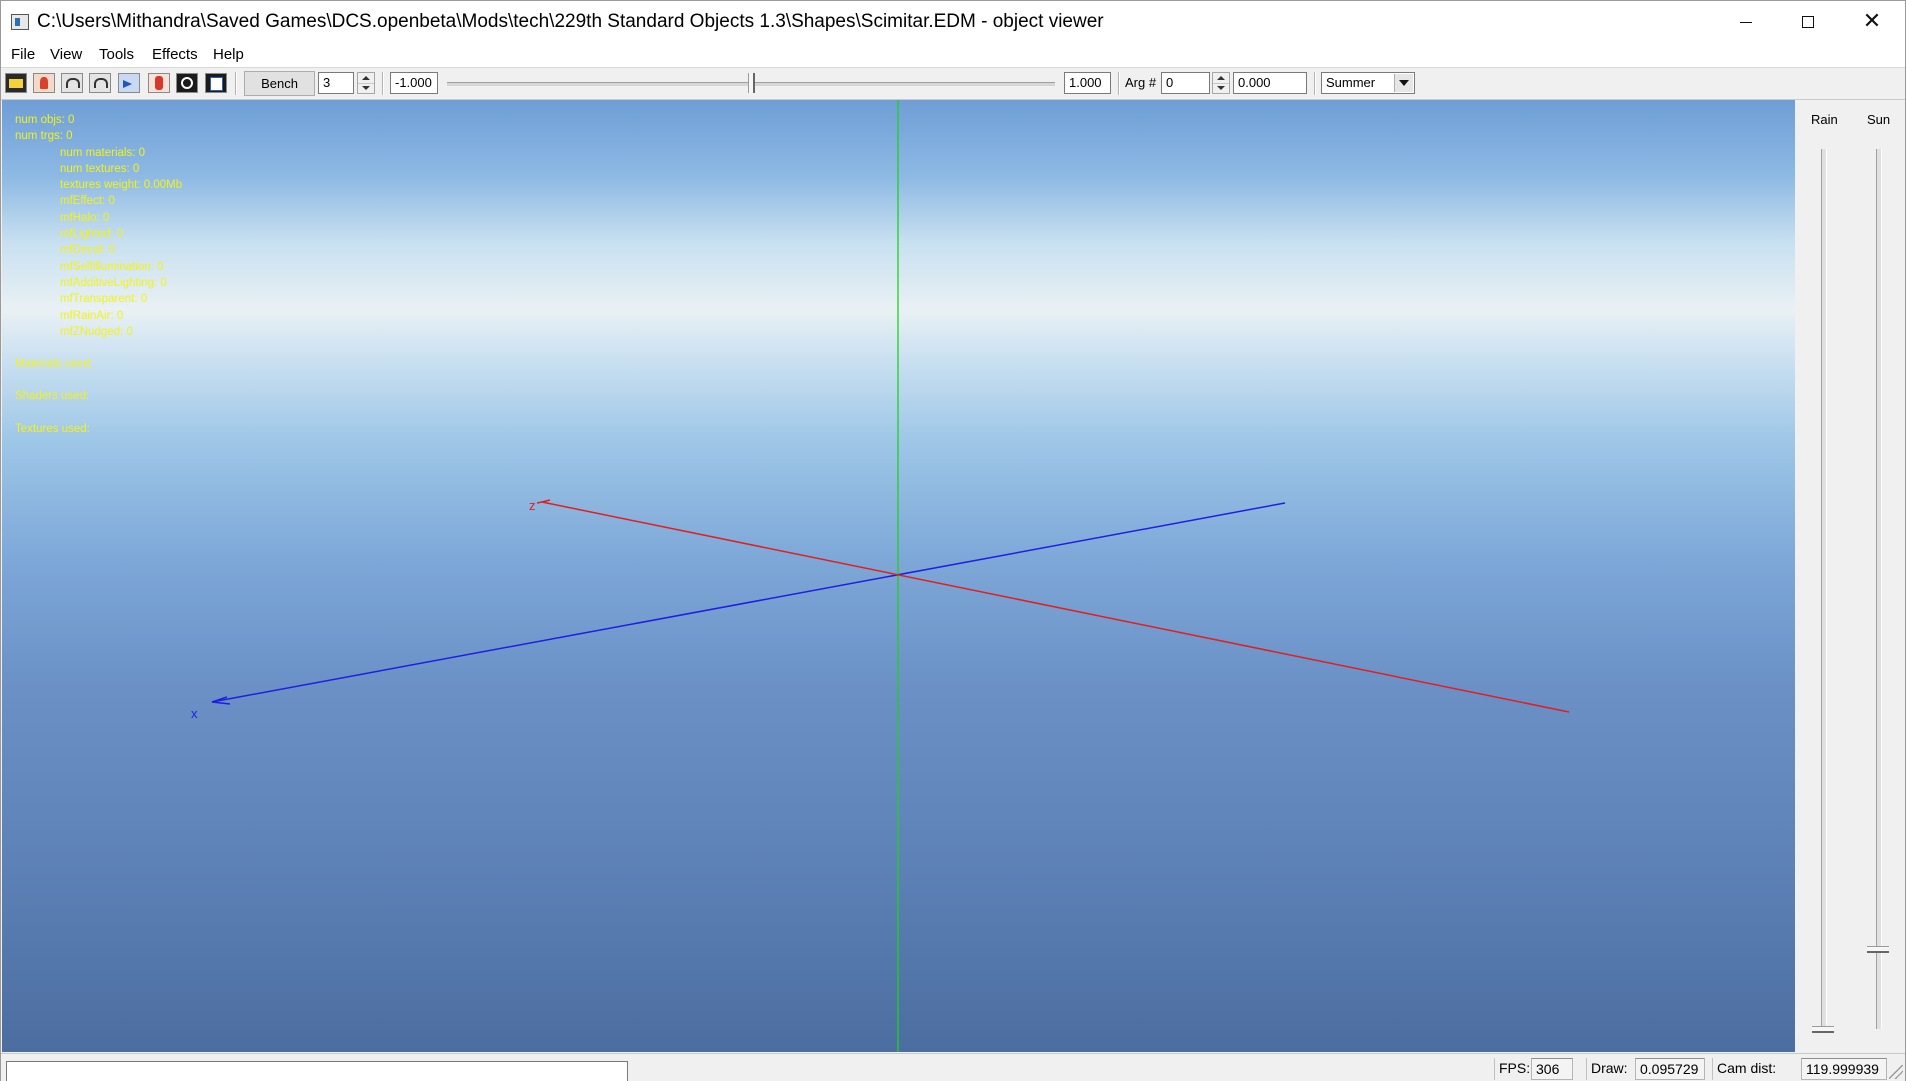  Describe the element at coordinates (121, 185) in the screenshot. I see `stat-textures-weight: textures weight: 0.00Mb` at that location.